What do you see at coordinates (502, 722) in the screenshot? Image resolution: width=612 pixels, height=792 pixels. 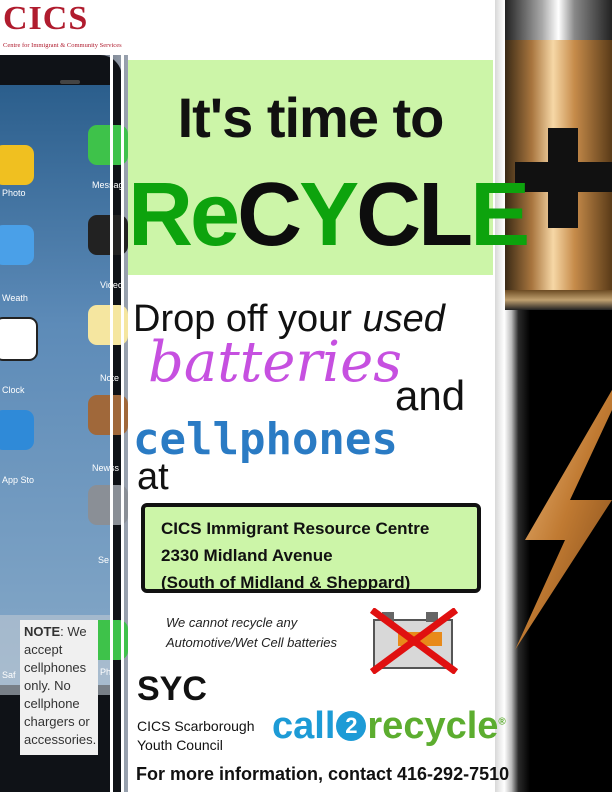 I see `call2recycle-reg: ®` at bounding box center [502, 722].